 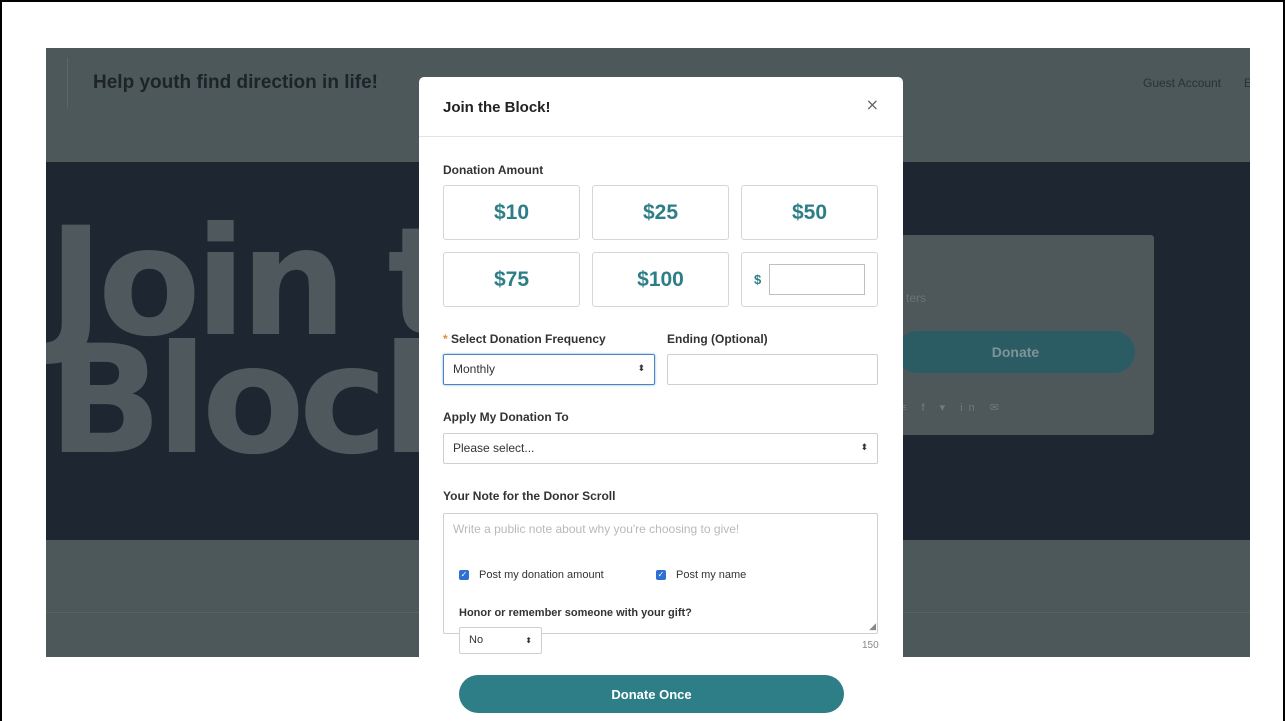 What do you see at coordinates (500, 640) in the screenshot?
I see `honor-select: No ⬍` at bounding box center [500, 640].